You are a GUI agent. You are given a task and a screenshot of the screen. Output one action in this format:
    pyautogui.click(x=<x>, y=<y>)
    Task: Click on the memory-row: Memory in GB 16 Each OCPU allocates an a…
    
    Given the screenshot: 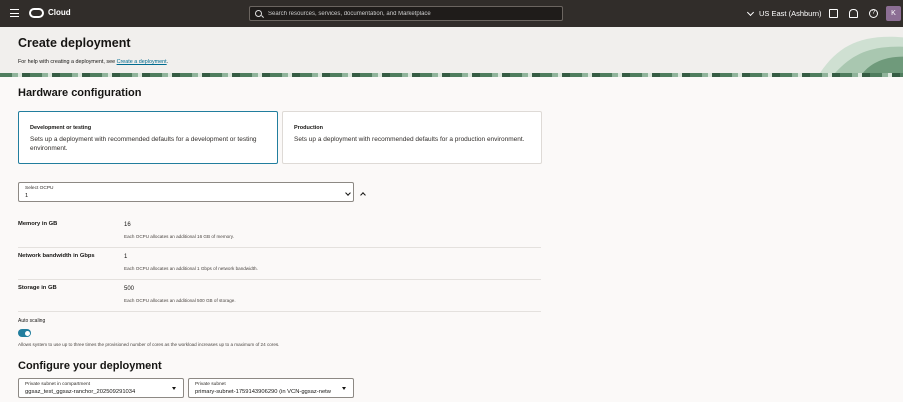 What is the action you would take?
    pyautogui.click(x=279, y=232)
    